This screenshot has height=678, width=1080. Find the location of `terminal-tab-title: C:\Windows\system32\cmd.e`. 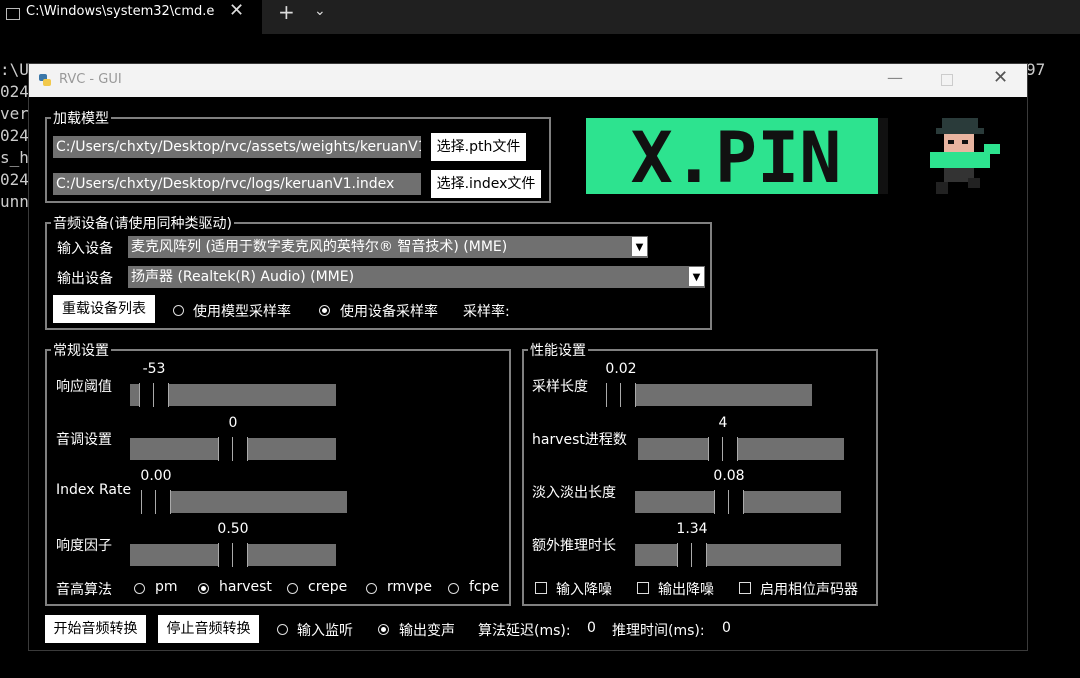

terminal-tab-title: C:\Windows\system32\cmd.e is located at coordinates (120, 11).